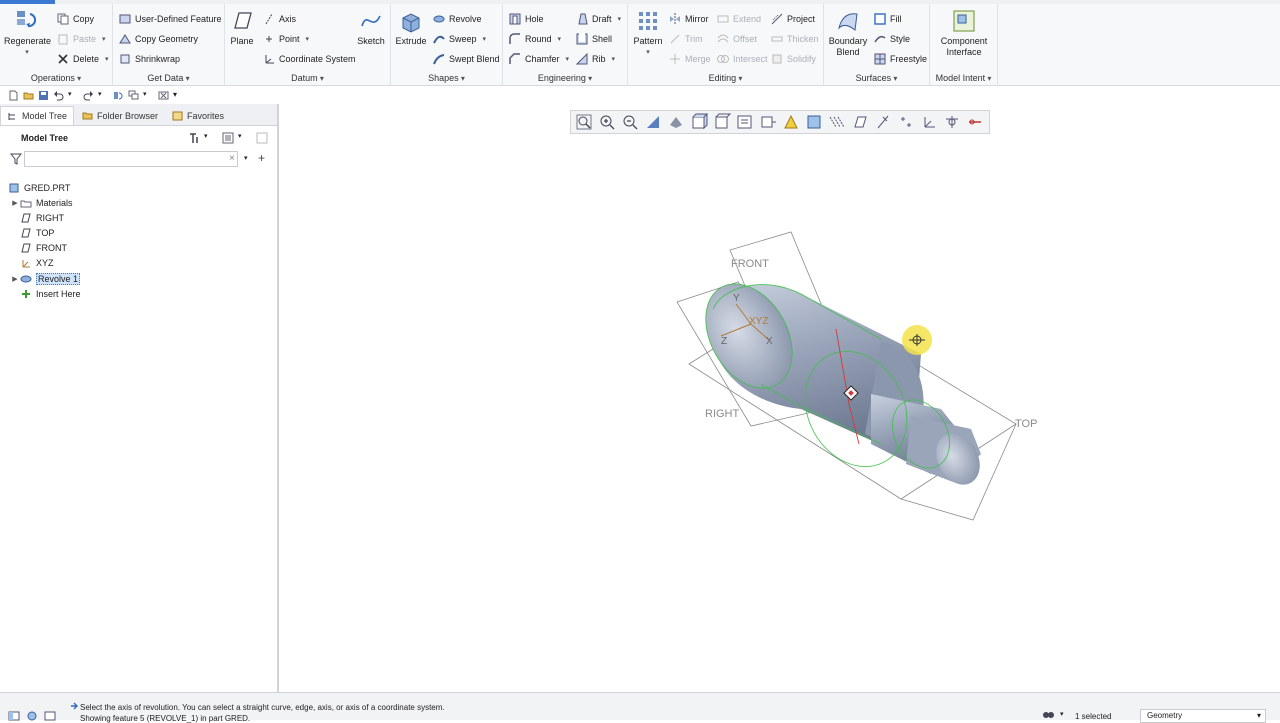  Describe the element at coordinates (118, 95) in the screenshot. I see `regenerate-small-icon` at that location.